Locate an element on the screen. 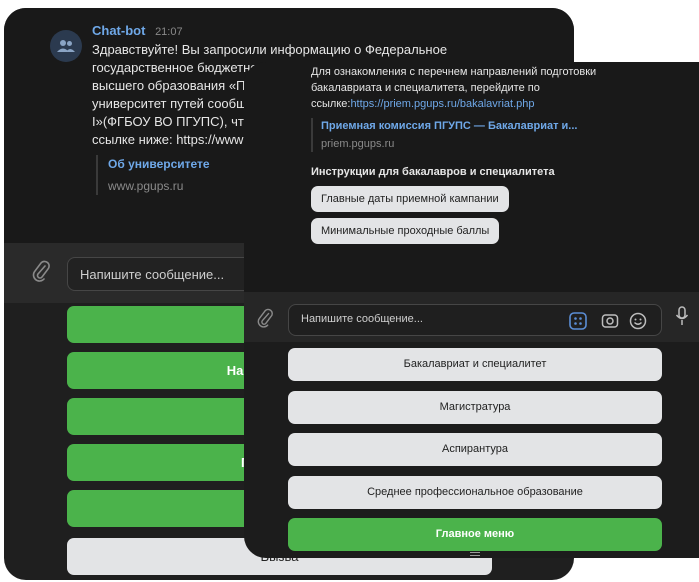 The height and width of the screenshot is (582, 699). postgraduate-button: Аспирантура is located at coordinates (475, 449).